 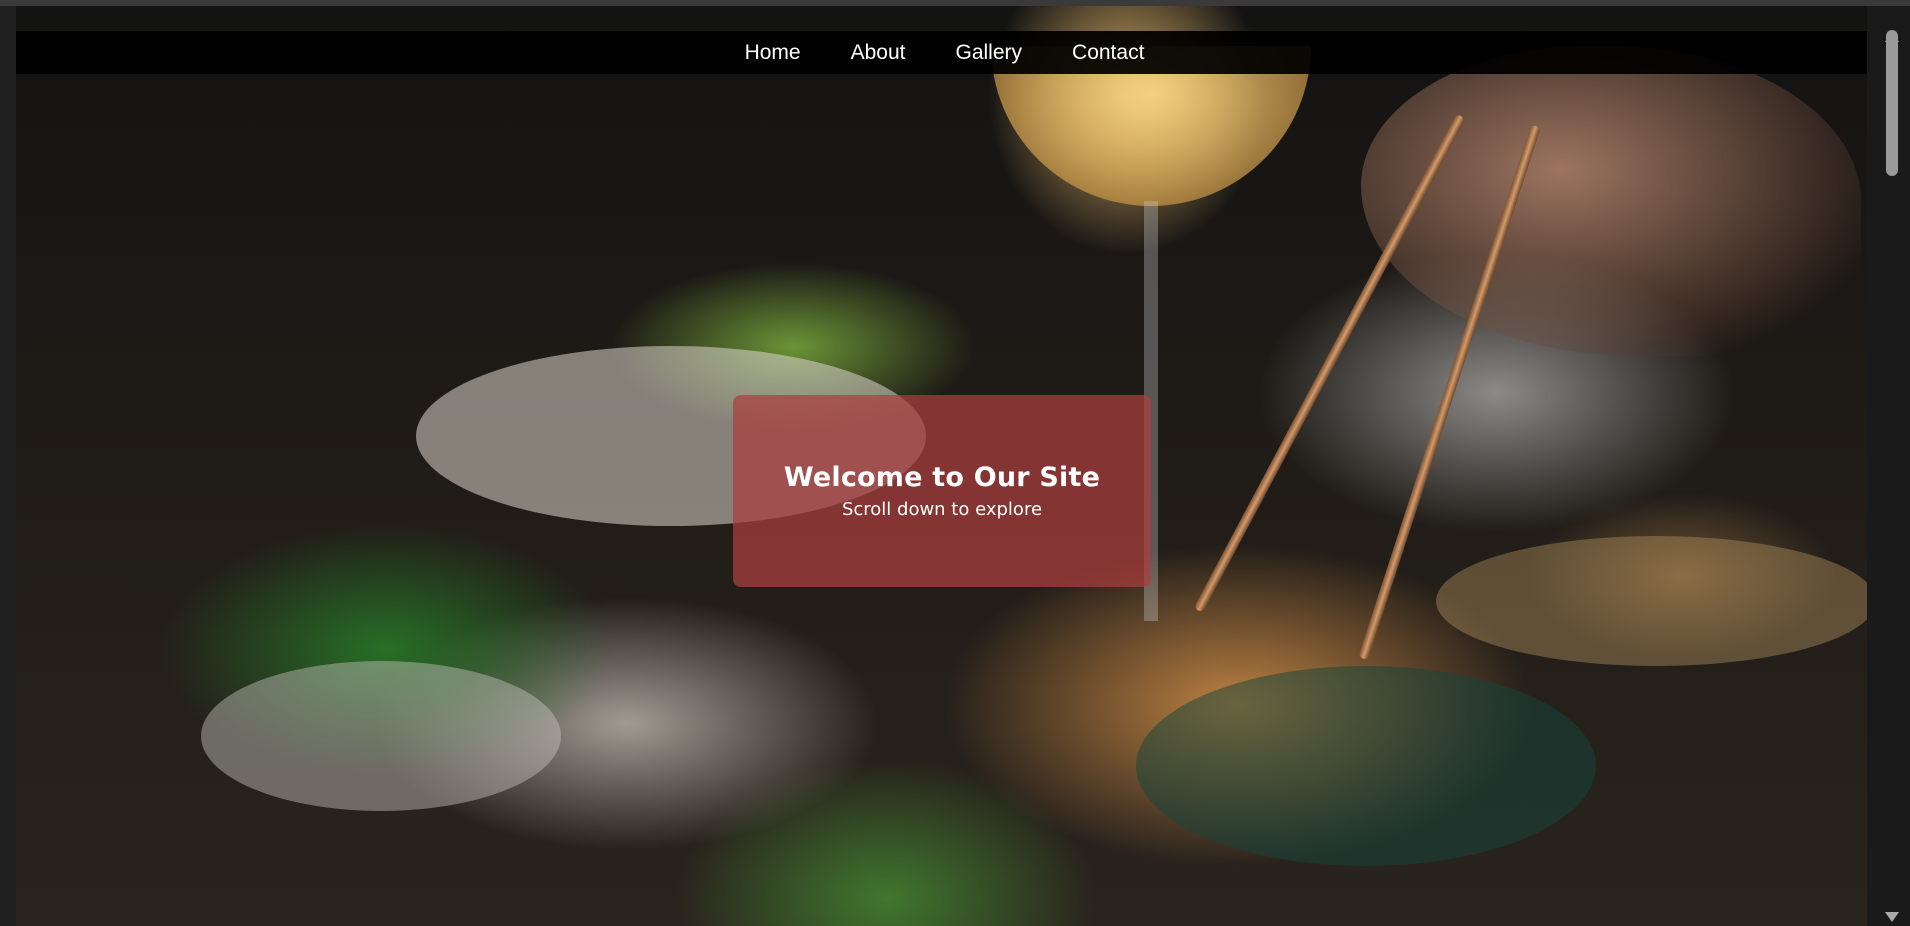 I want to click on scroll-down-arrow-icon, so click(x=1892, y=917).